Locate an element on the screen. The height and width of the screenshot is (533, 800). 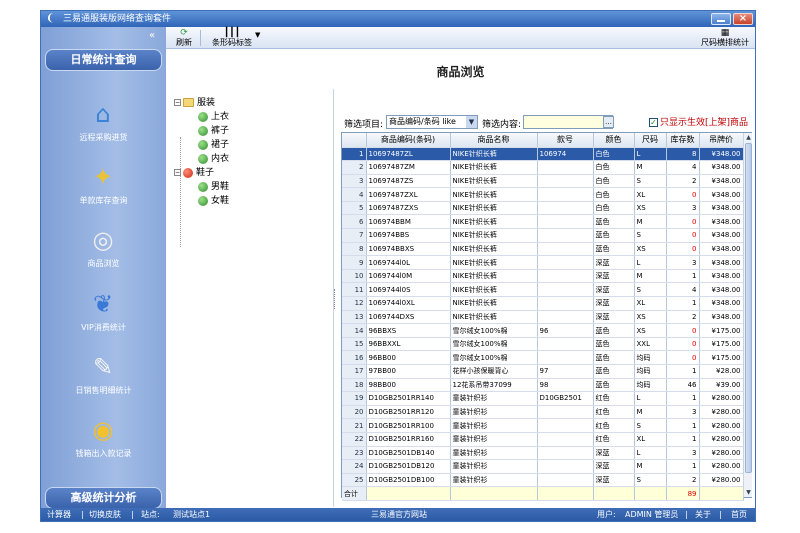
tree-node-mens-shoes: 男鞋 is located at coordinates (213, 187).